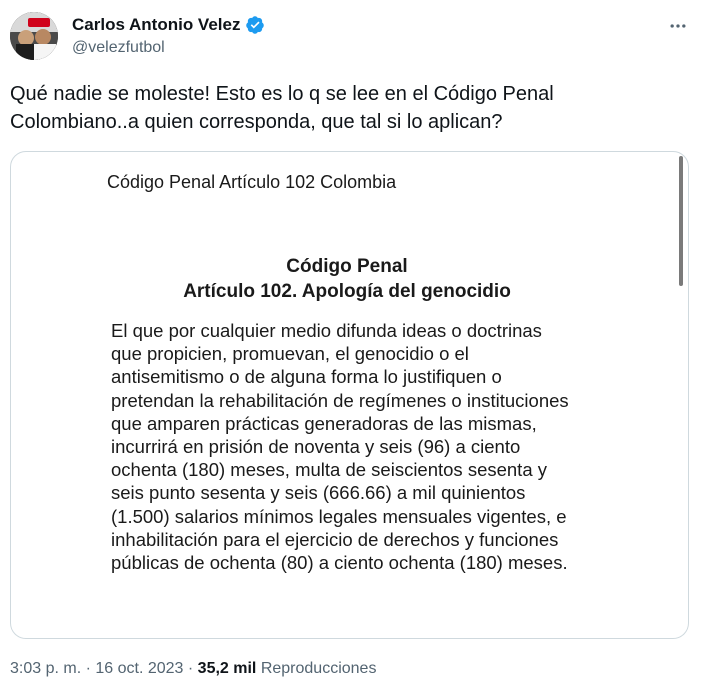 The image size is (706, 696). Describe the element at coordinates (255, 25) in the screenshot. I see `verified-badge-icon` at that location.